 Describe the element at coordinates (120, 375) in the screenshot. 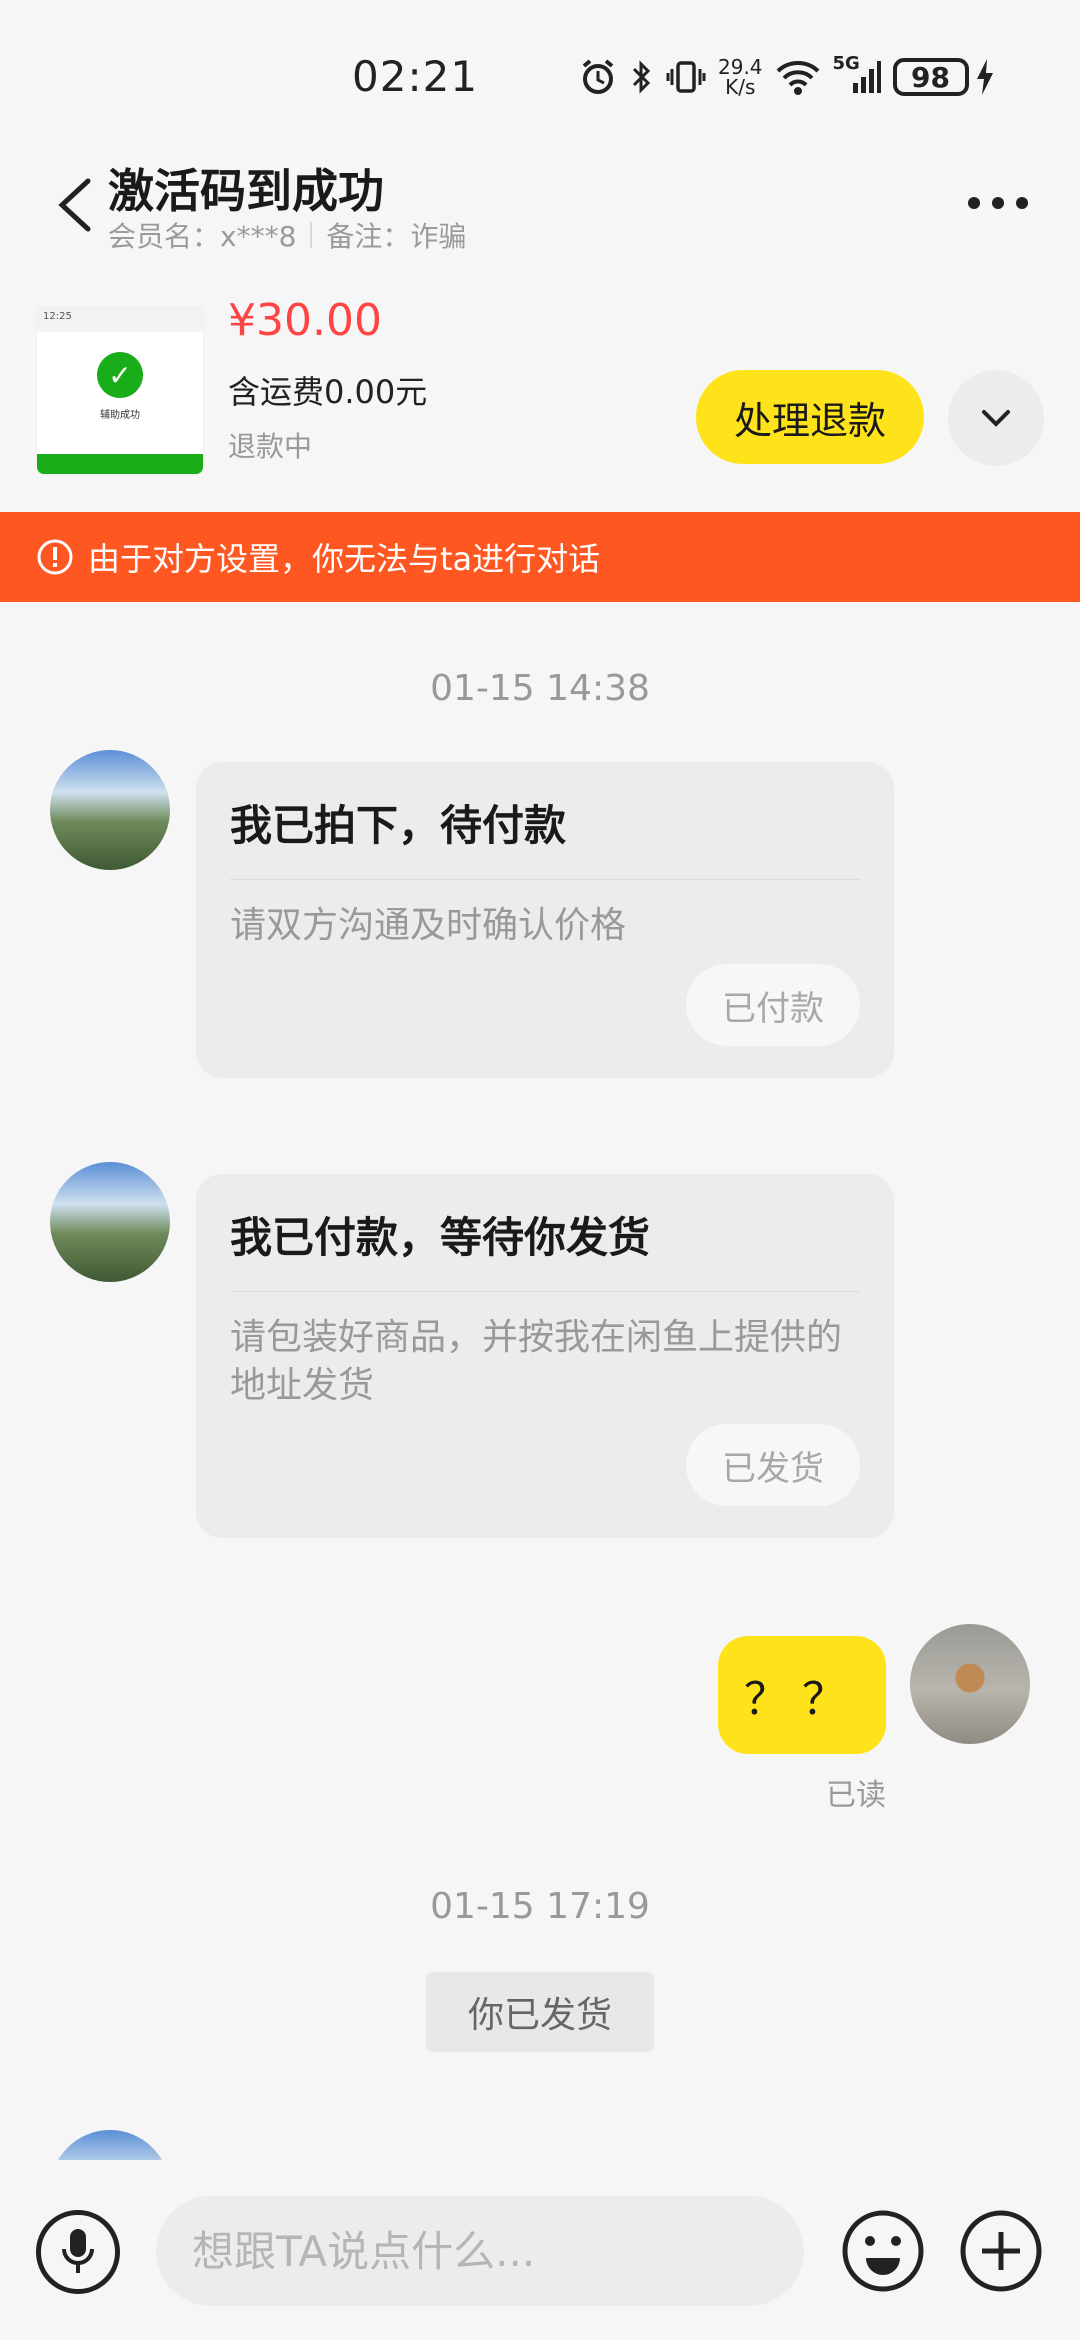

I see `check-icon: ✓` at that location.